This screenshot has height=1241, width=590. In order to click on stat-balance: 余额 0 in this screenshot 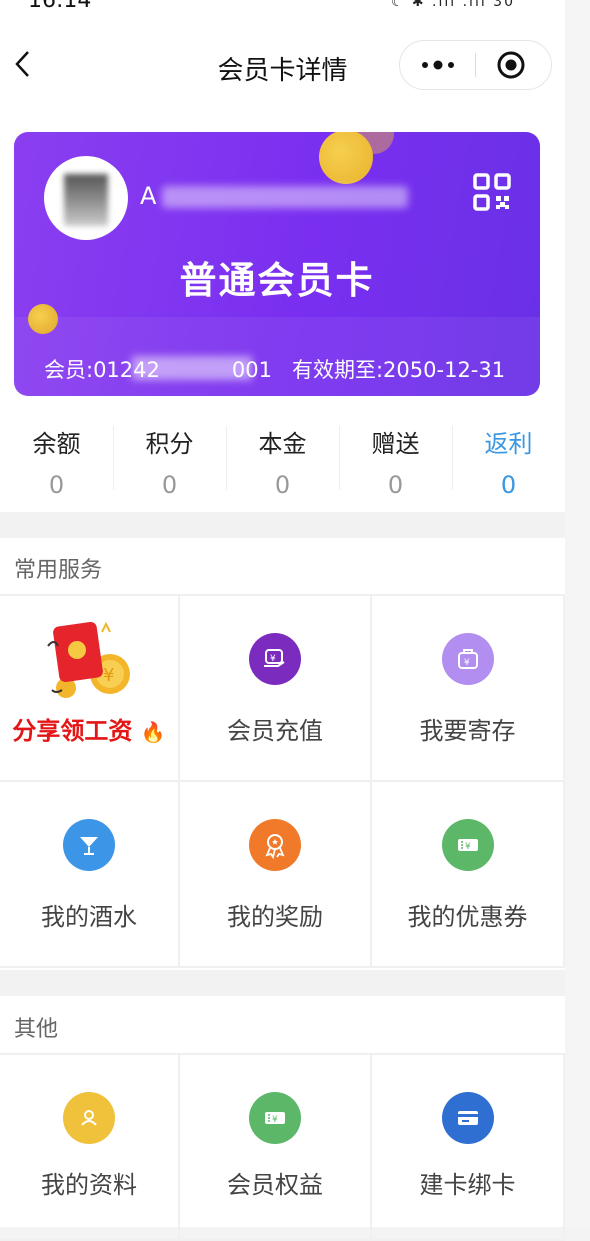, I will do `click(56, 457)`.